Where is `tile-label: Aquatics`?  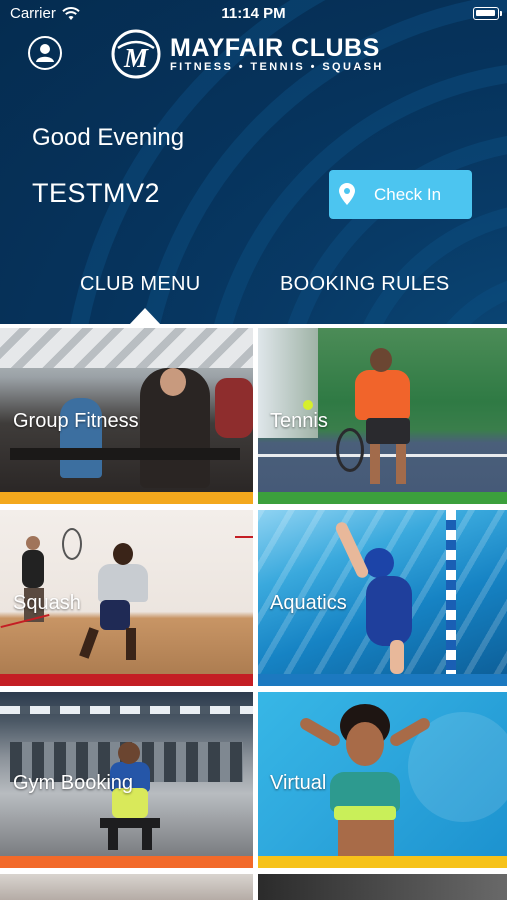
tile-label: Aquatics is located at coordinates (308, 603).